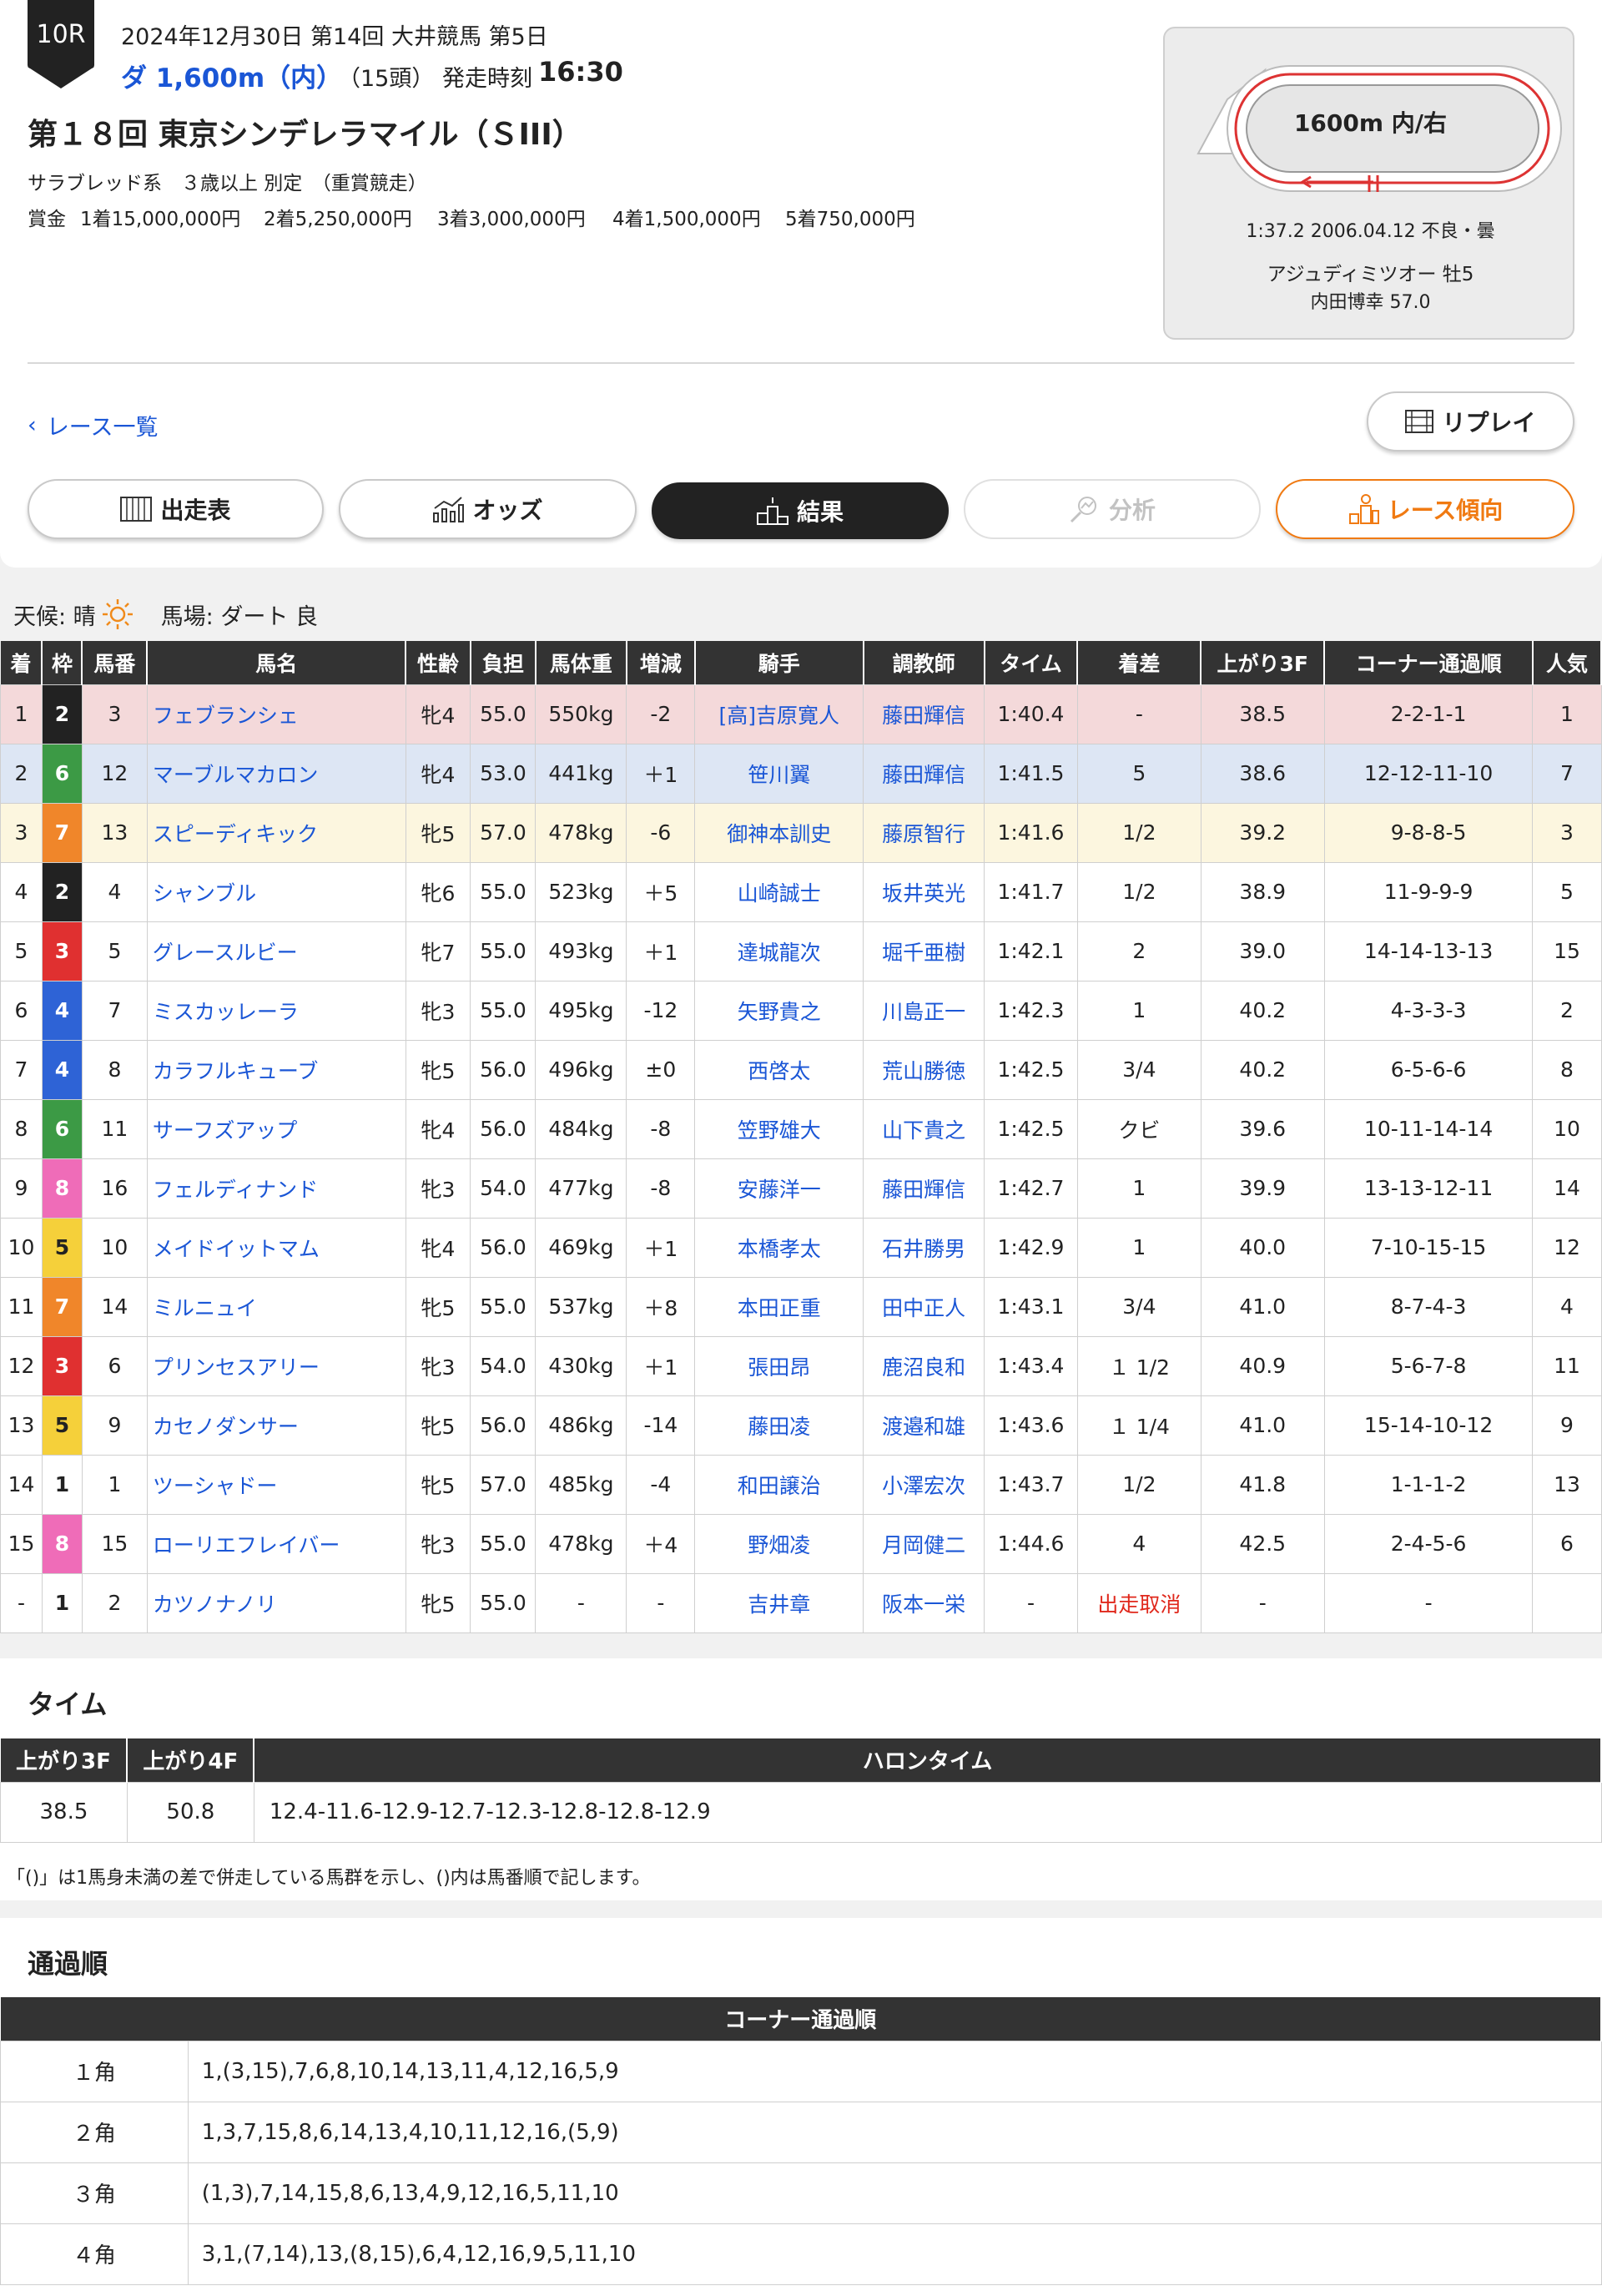 This screenshot has width=1602, height=2296. I want to click on tab-race-trend: レース傾向, so click(1425, 509).